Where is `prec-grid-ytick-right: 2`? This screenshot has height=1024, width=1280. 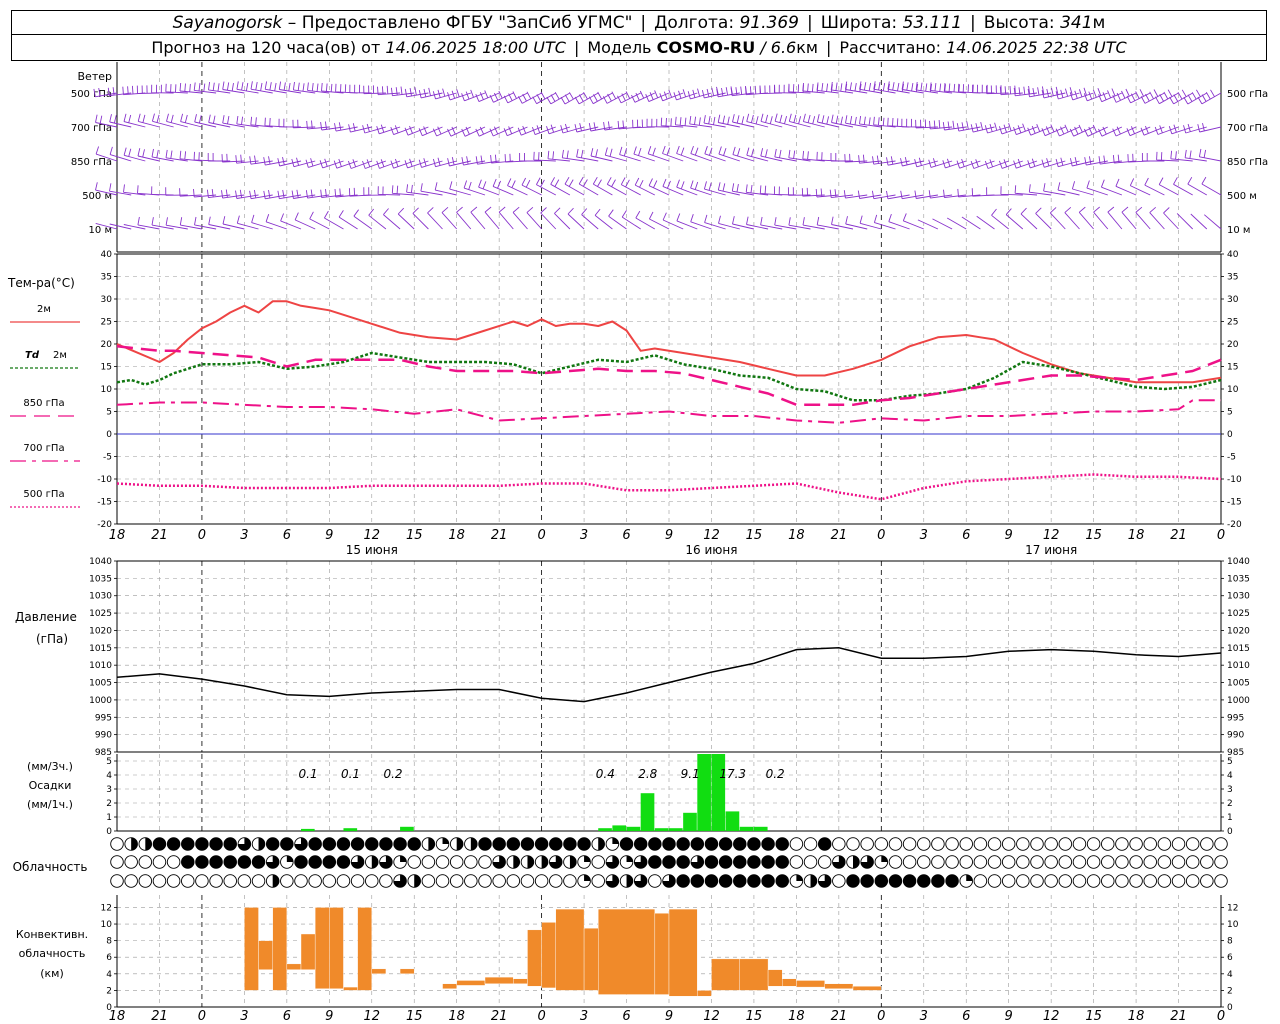
prec-grid-ytick-right: 2 is located at coordinates (1230, 804).